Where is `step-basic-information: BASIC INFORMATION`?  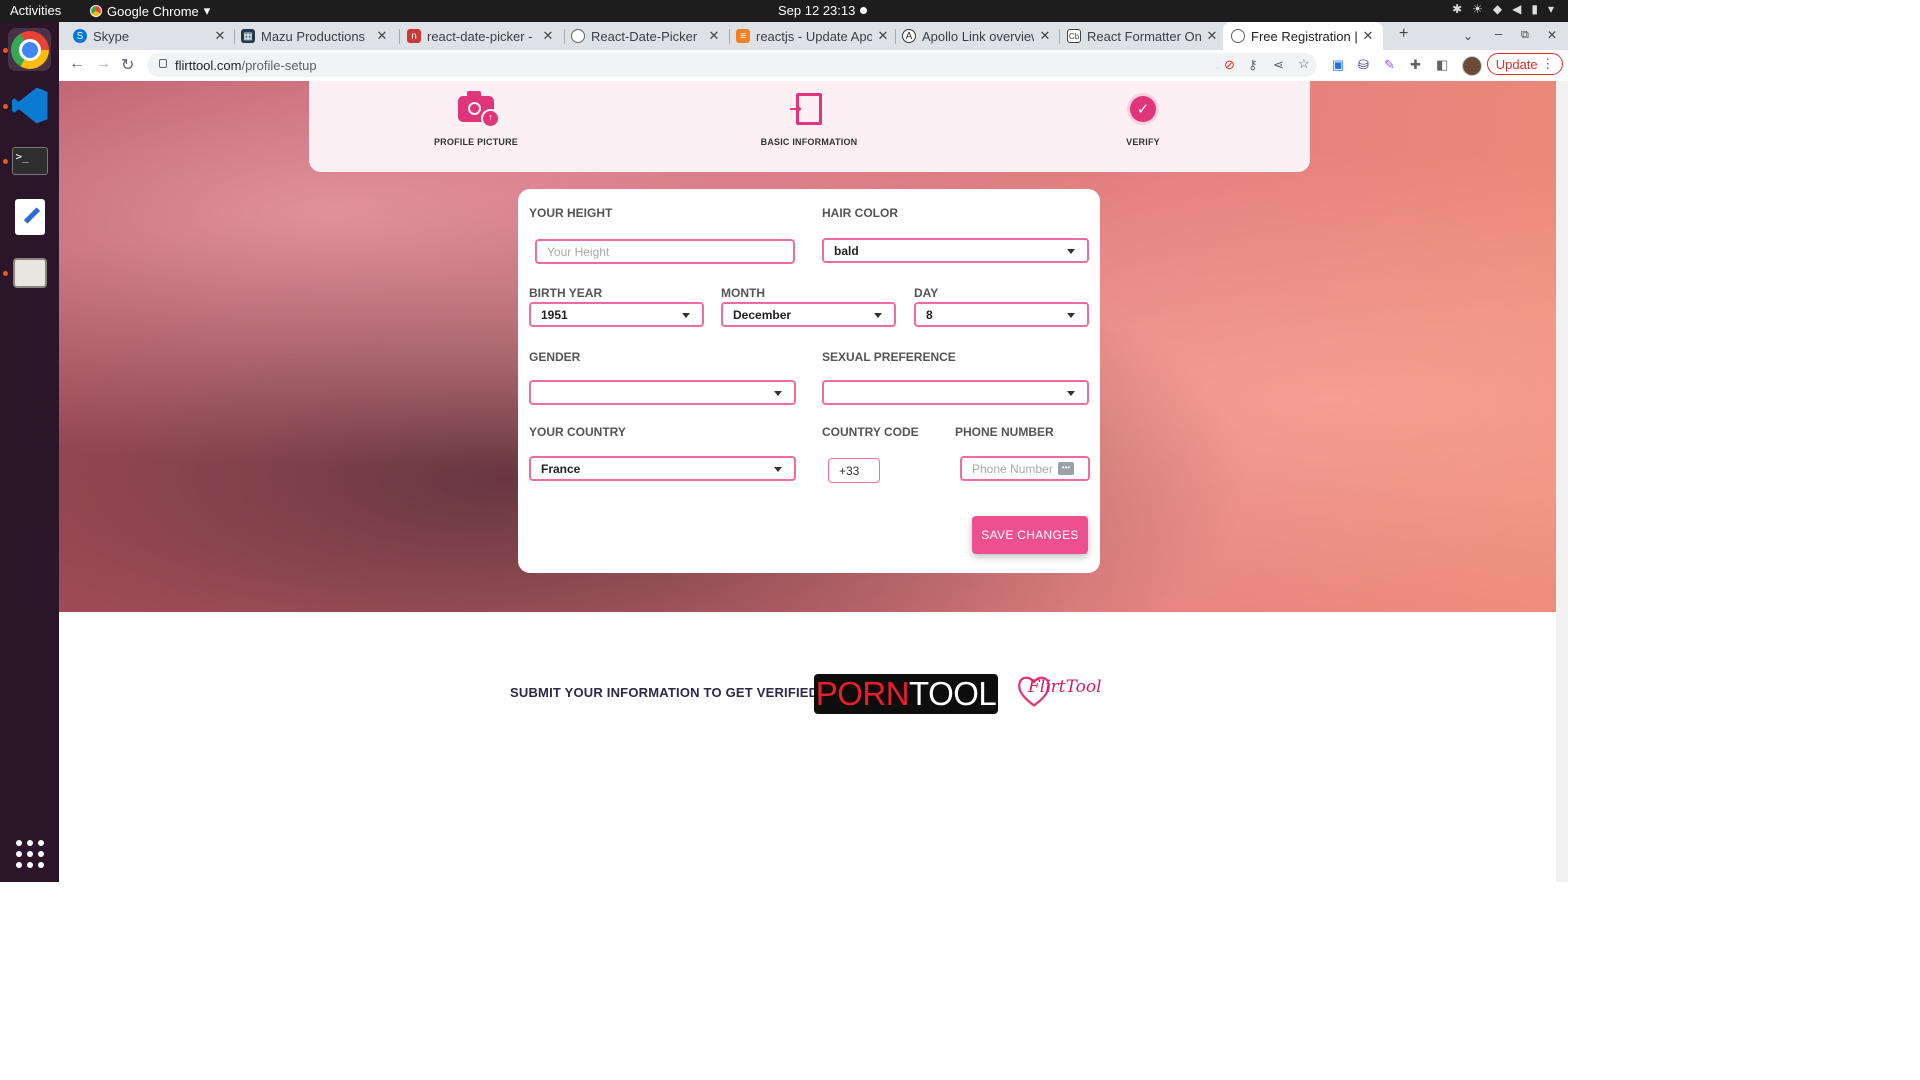 step-basic-information: BASIC INFORMATION is located at coordinates (809, 114).